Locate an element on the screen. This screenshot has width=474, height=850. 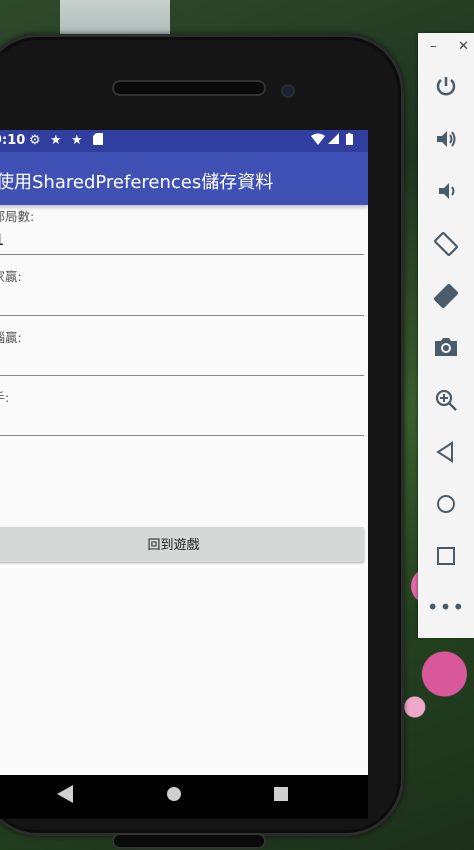
player-wins-field: 3 is located at coordinates (182, 303).